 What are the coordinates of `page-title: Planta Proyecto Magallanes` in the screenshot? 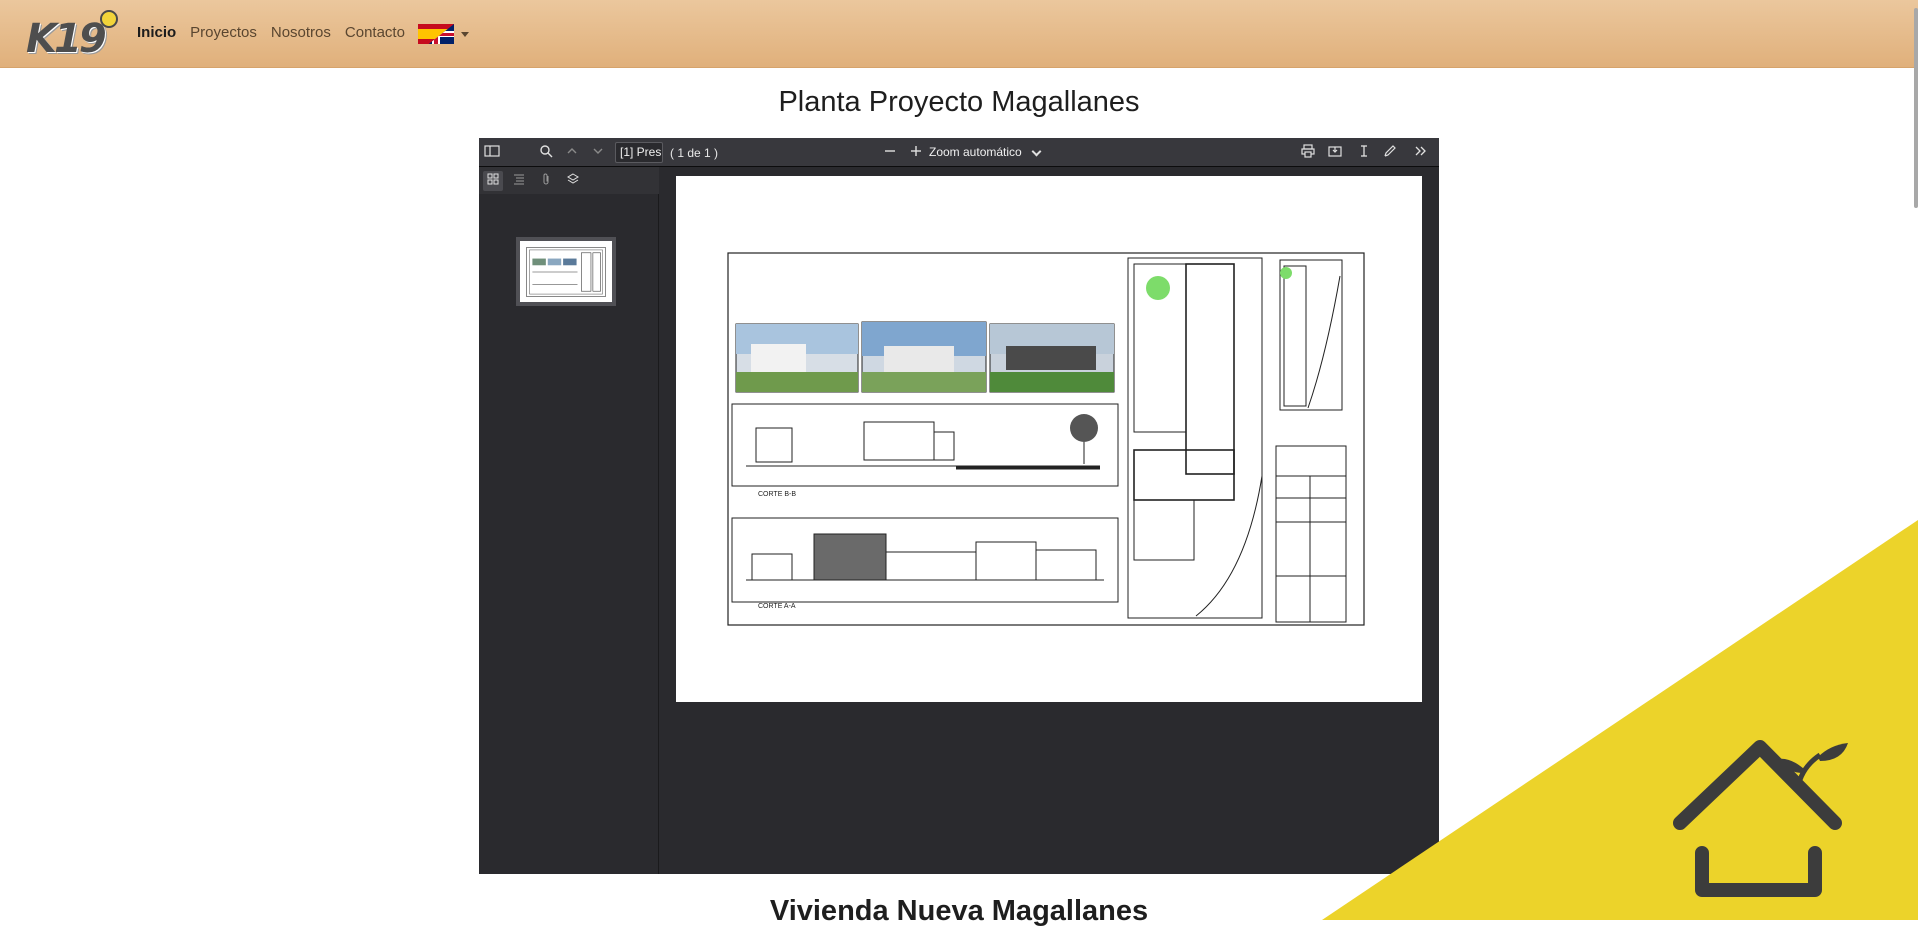 It's located at (959, 102).